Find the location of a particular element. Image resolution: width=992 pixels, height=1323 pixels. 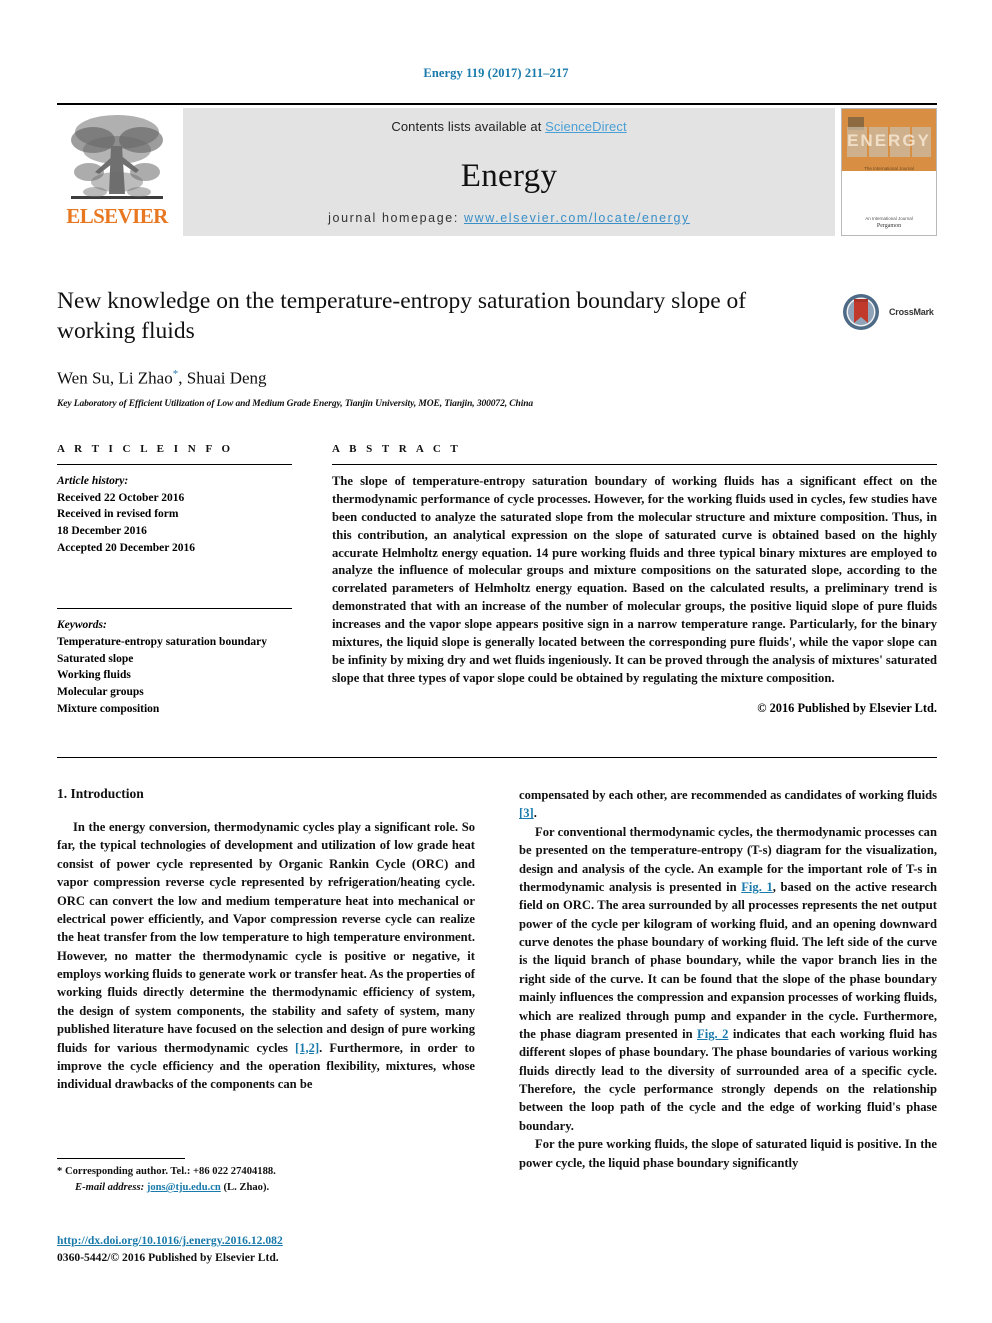

authors-names-tail: , Shuai Deng is located at coordinates (222, 378).